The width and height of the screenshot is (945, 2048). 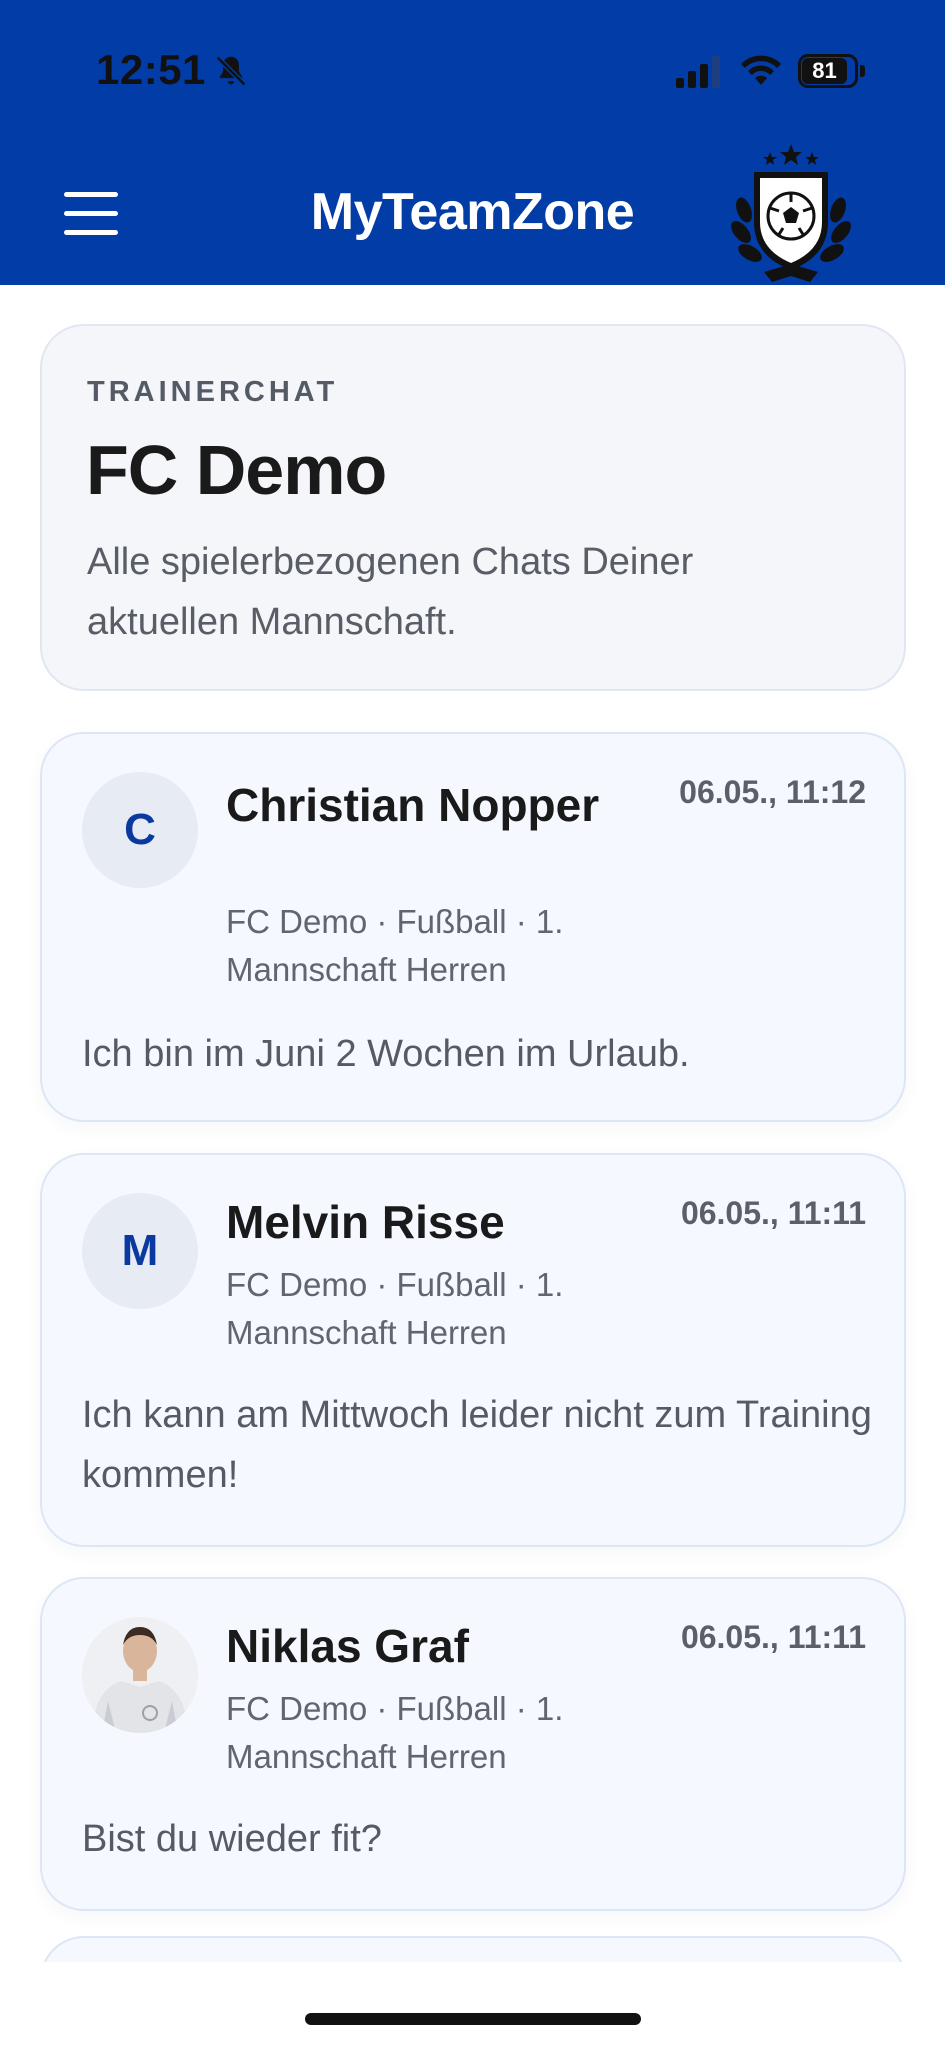 I want to click on status-bar: 12:51 81, so click(x=472, y=70).